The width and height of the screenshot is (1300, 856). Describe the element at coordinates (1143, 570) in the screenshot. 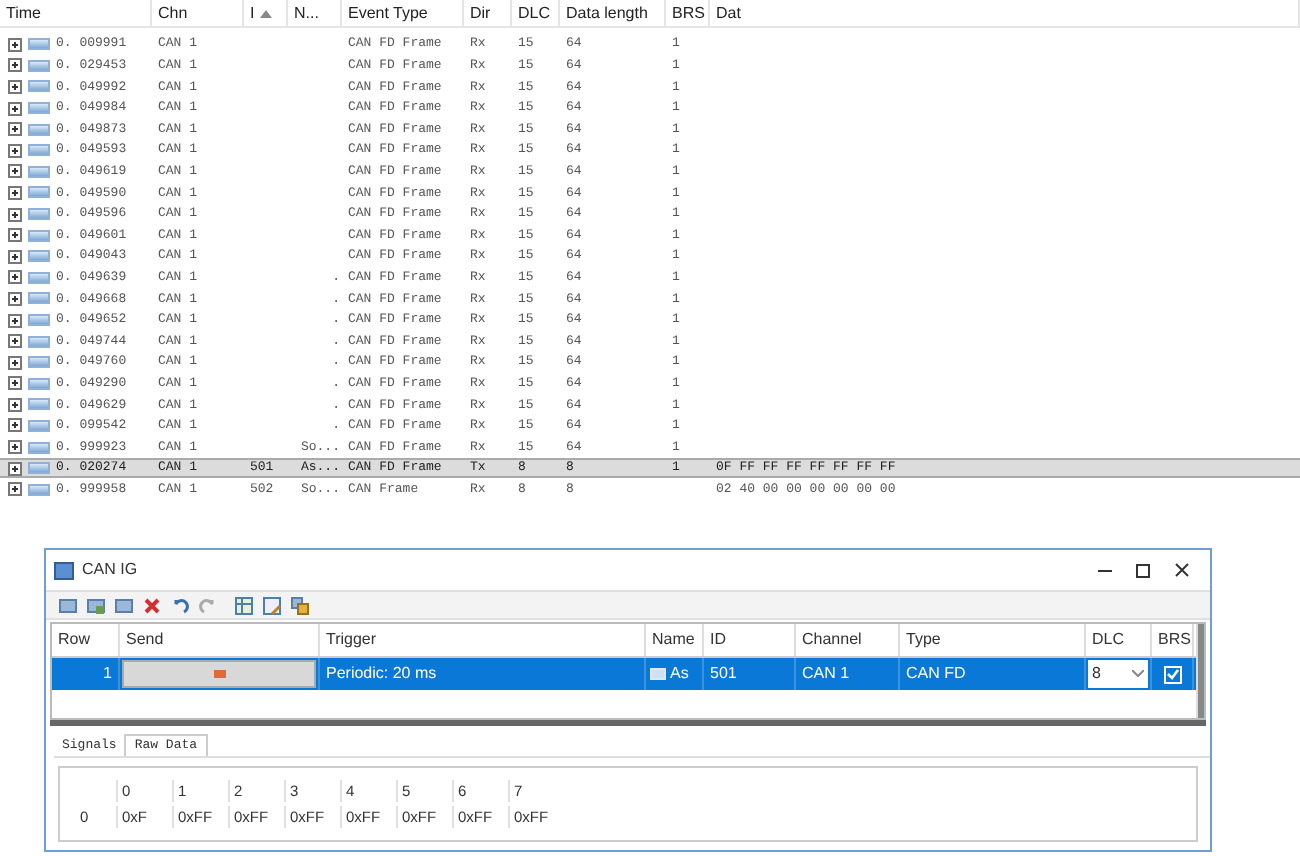

I see `maximize-button` at that location.